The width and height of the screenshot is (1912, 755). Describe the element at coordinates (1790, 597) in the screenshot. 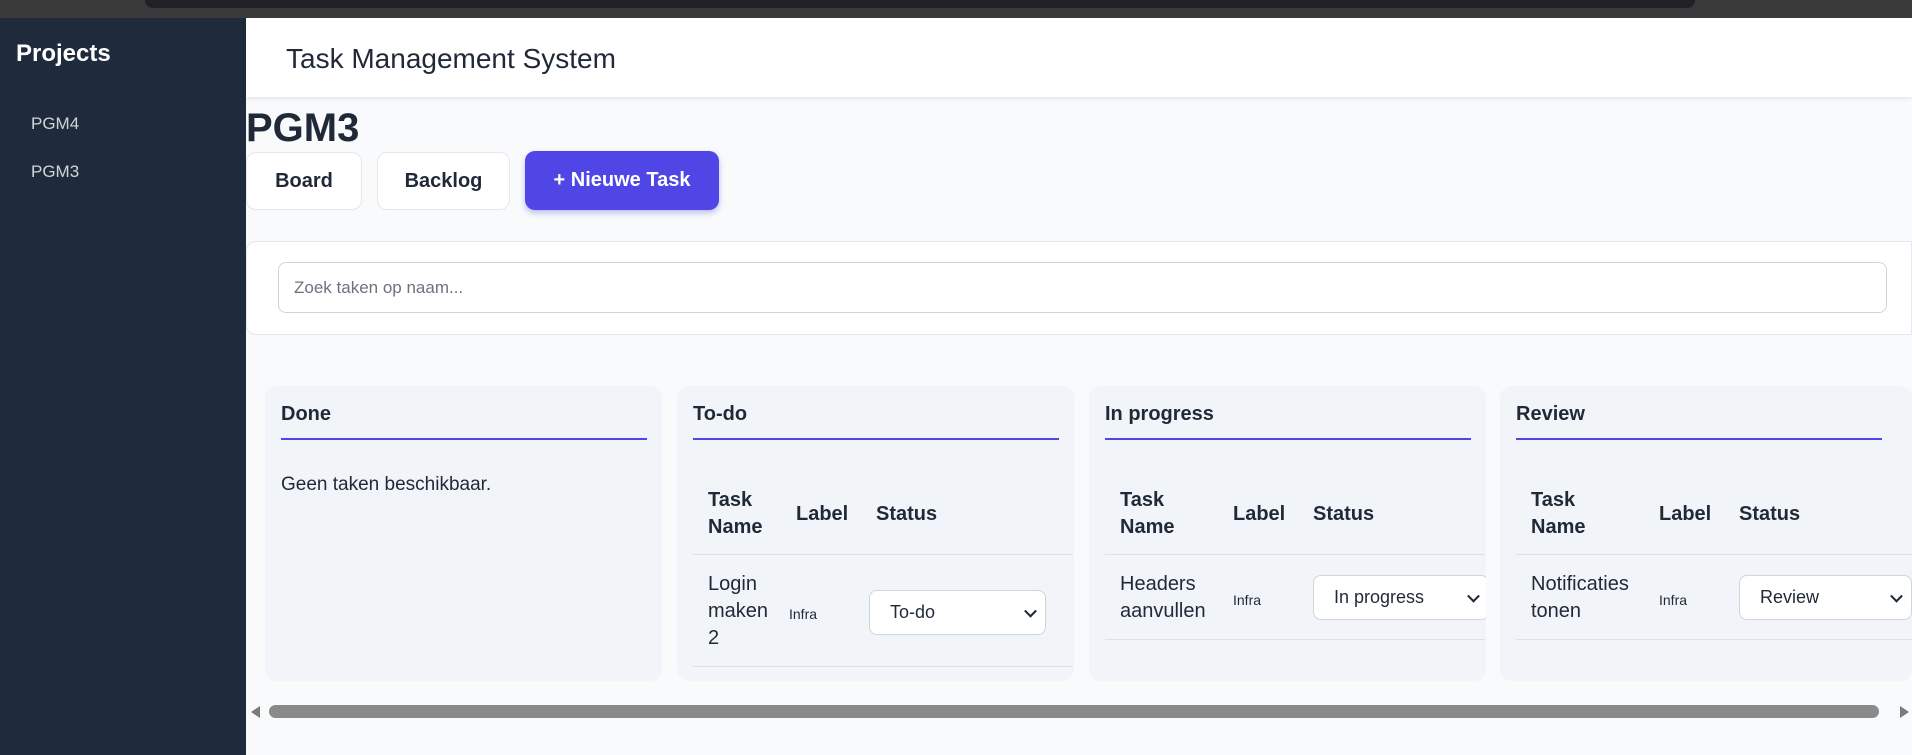

I see `status-select-value: Review` at that location.